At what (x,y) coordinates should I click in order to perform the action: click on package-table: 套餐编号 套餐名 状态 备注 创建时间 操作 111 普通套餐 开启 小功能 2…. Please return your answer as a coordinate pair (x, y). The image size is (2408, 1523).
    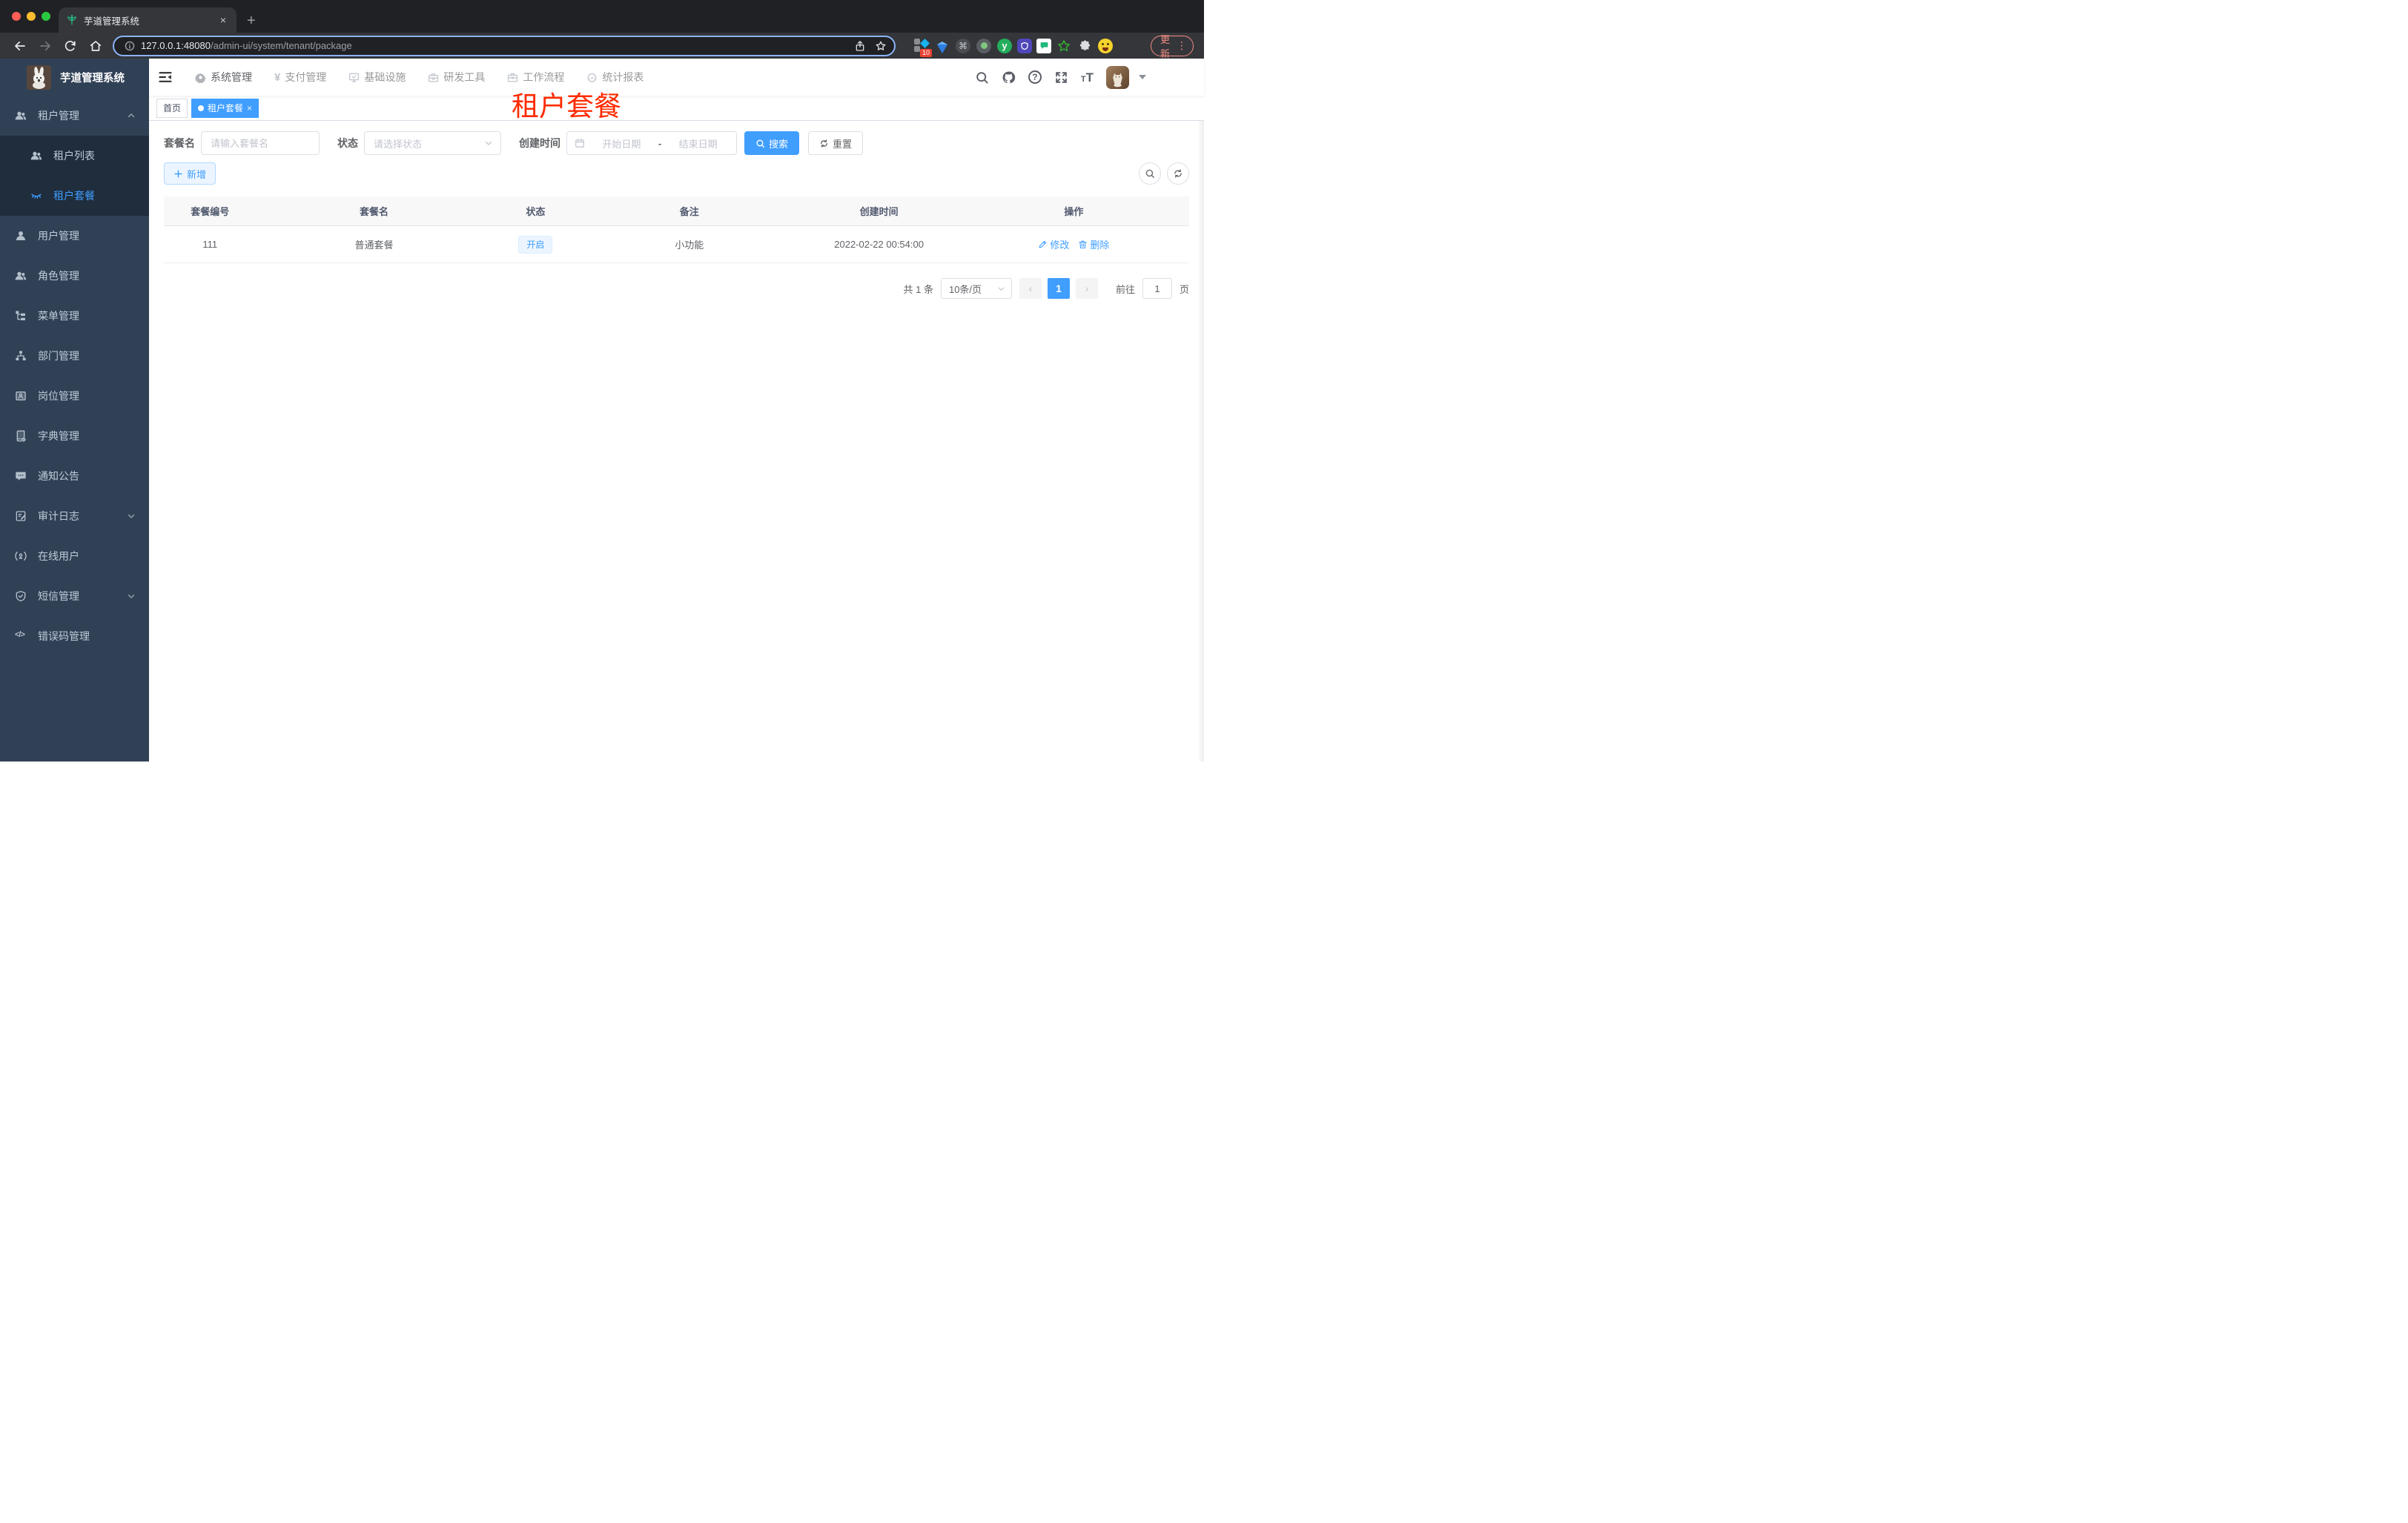
    Looking at the image, I should click on (676, 229).